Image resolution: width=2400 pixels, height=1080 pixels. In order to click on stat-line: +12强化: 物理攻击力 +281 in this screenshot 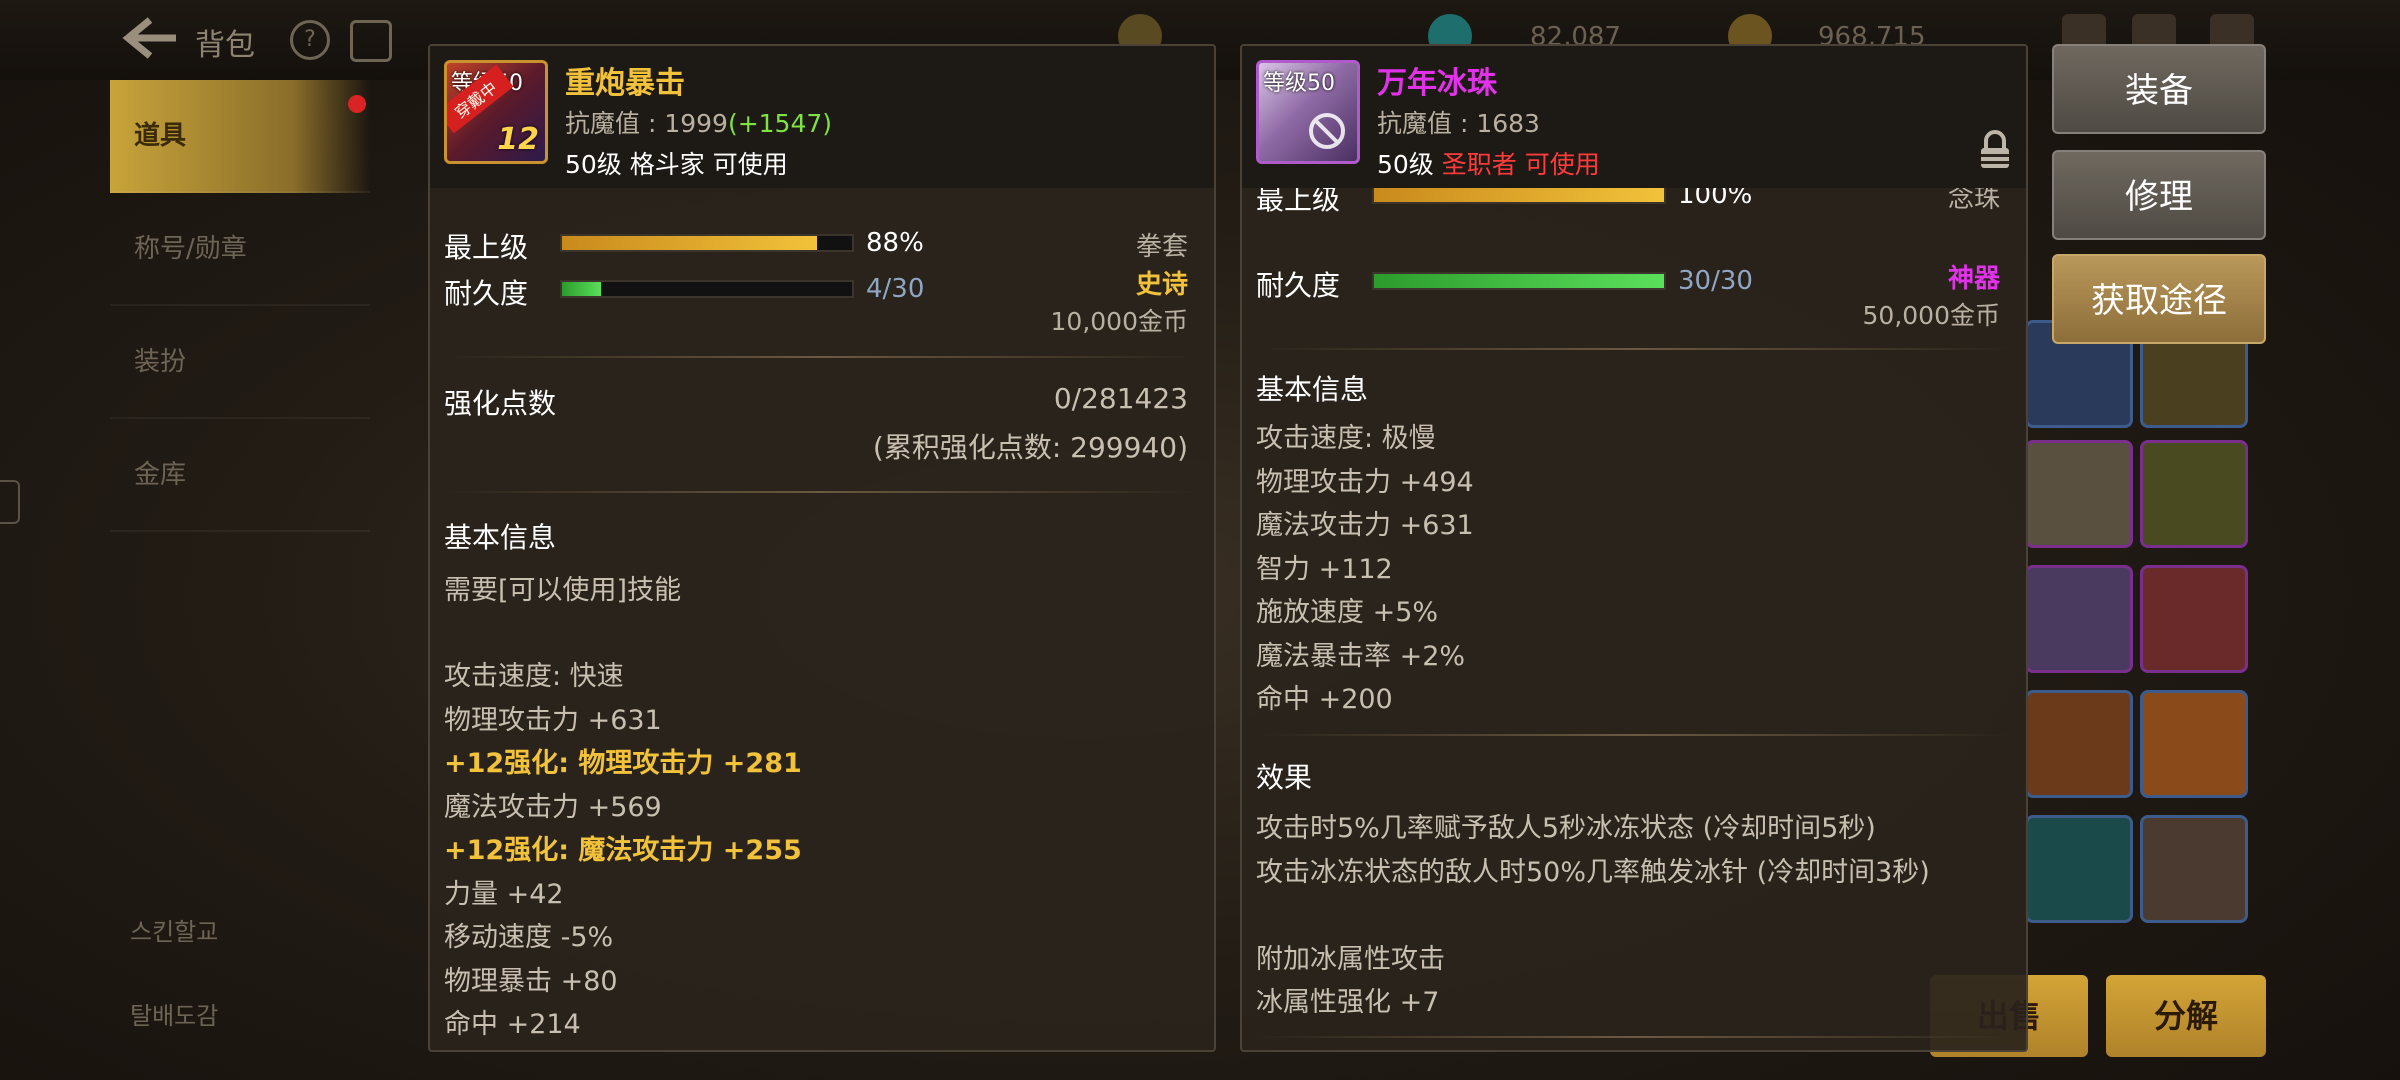, I will do `click(623, 763)`.